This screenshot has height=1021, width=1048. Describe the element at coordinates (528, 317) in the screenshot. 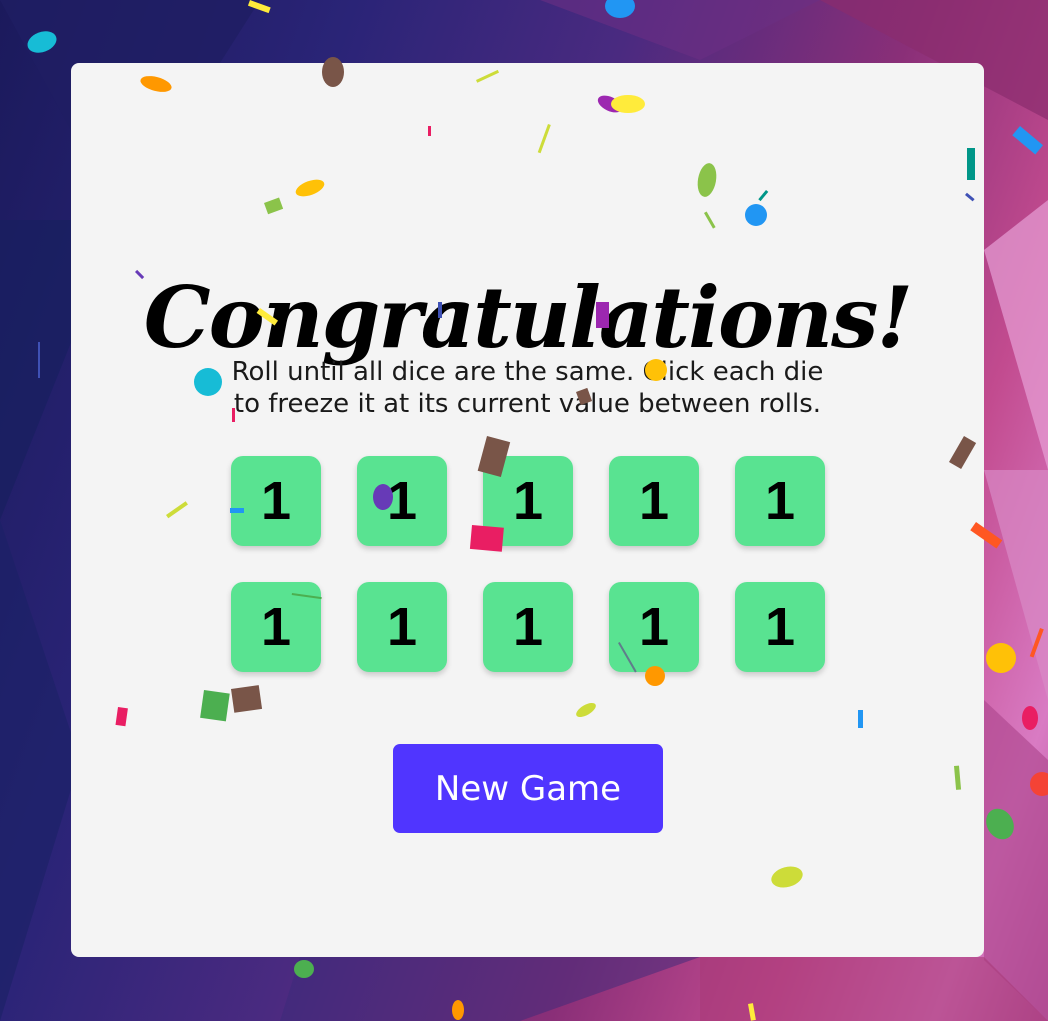

I see `congratulations-title: Congratulations!` at that location.